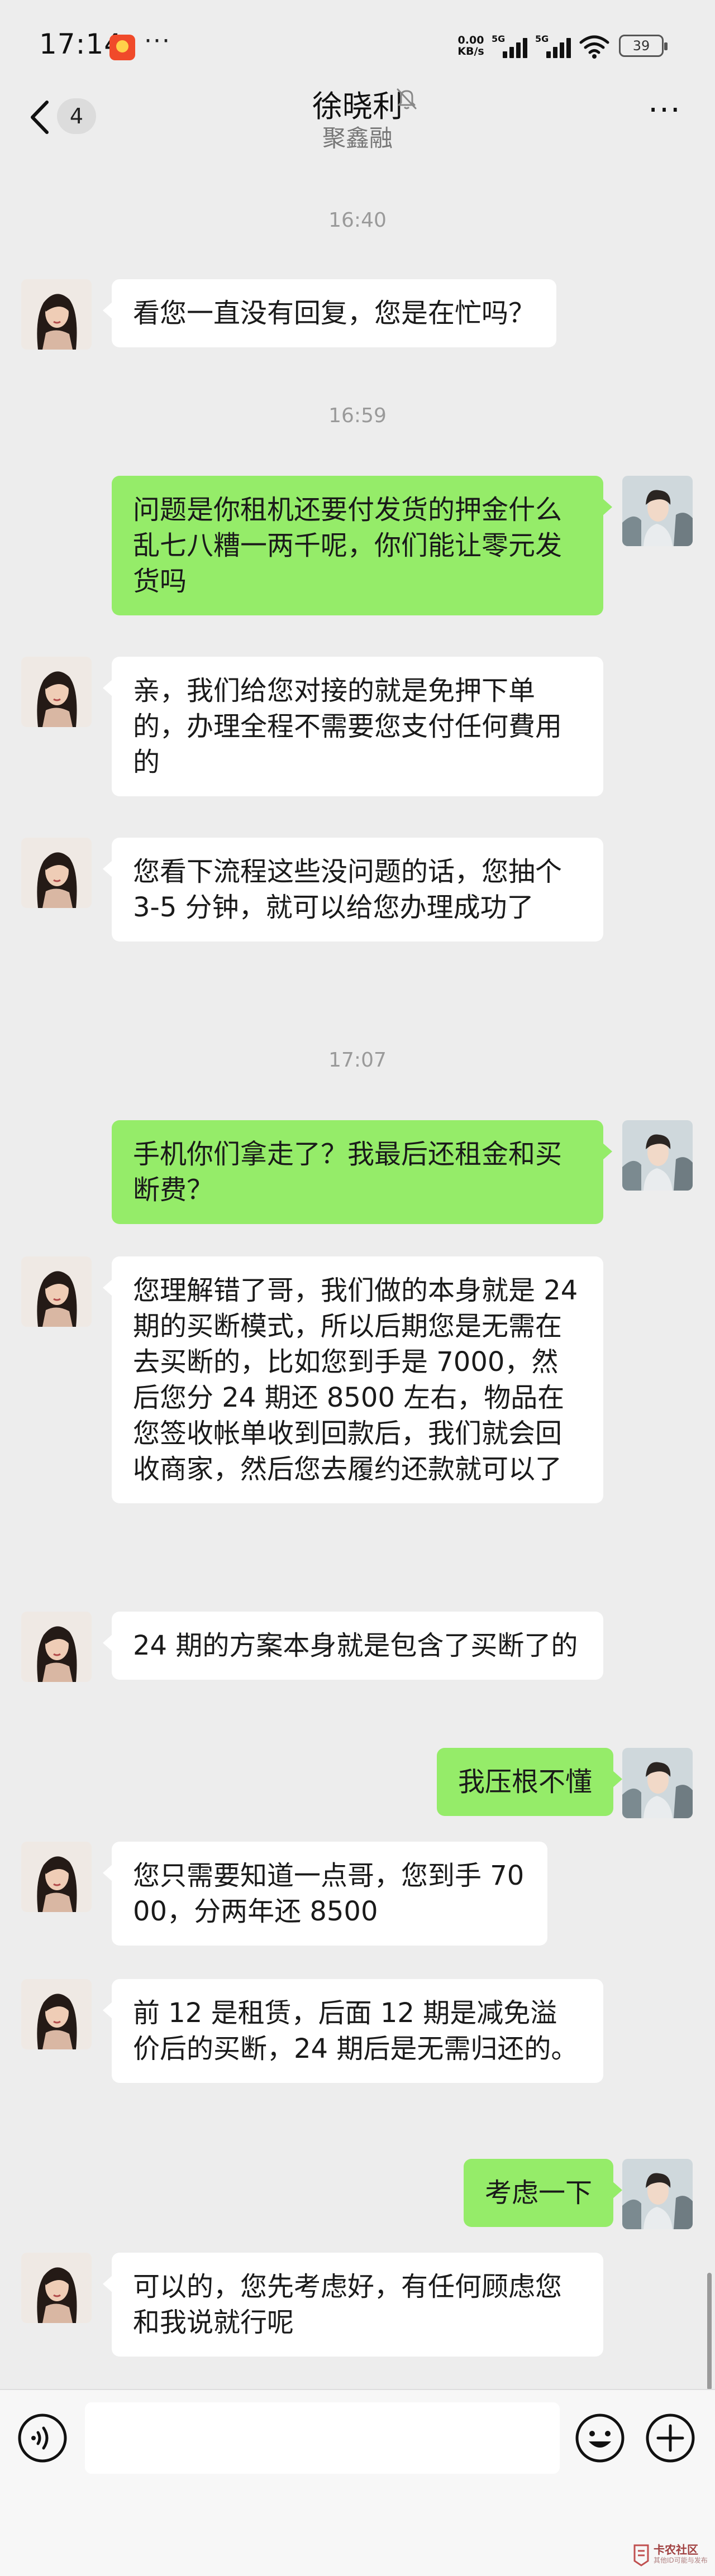 Image resolution: width=715 pixels, height=2576 pixels. I want to click on emoji-icon, so click(600, 2438).